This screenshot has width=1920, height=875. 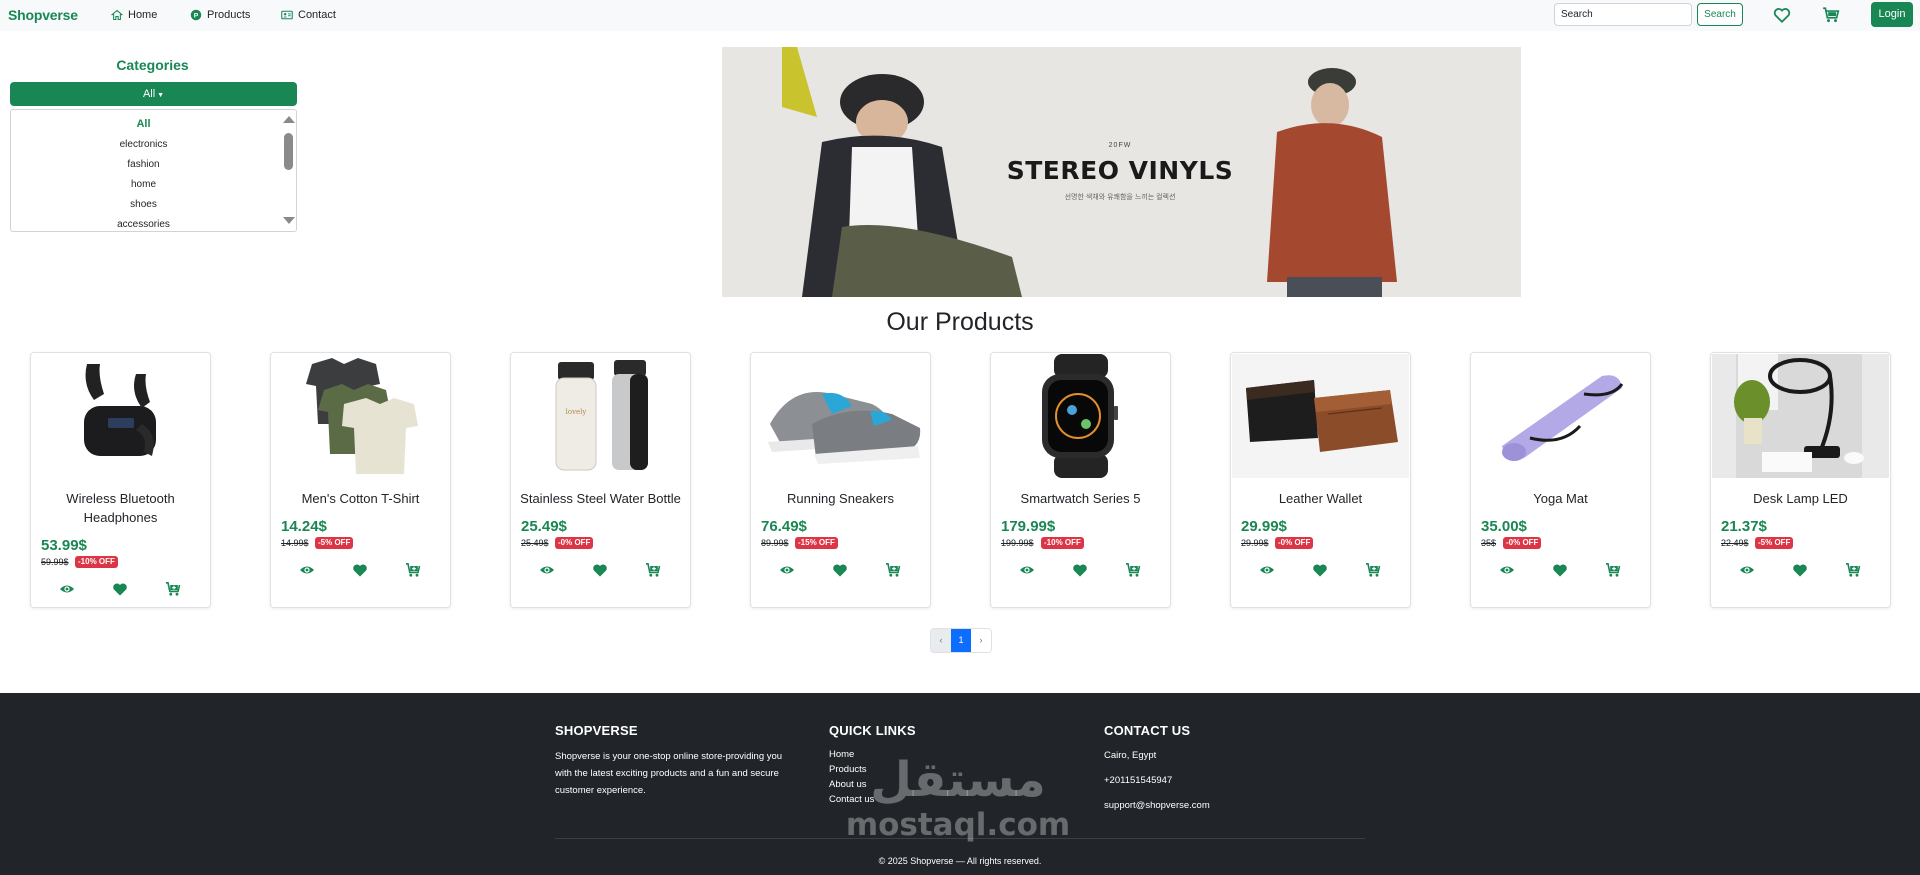 I want to click on footer-about-heading: SHOPVERSE, so click(x=596, y=730).